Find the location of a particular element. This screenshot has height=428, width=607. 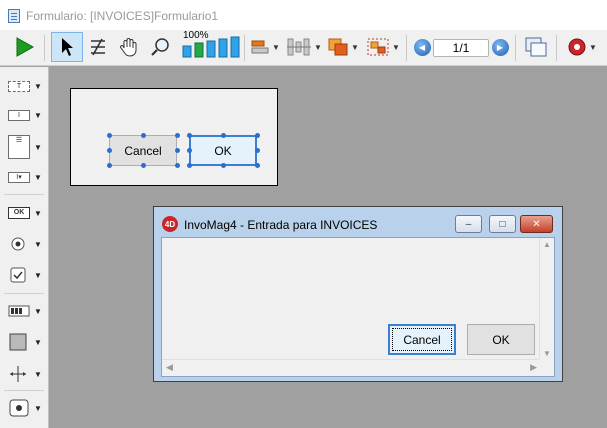

web-area-tool: ▼ is located at coordinates (27, 408).